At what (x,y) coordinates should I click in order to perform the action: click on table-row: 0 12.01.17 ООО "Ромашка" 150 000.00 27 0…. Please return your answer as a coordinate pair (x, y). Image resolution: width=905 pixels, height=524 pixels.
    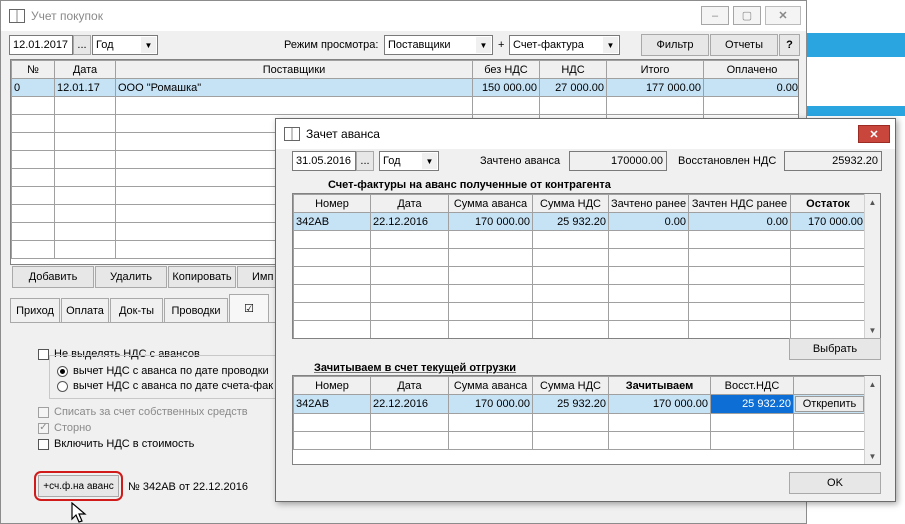
    Looking at the image, I should click on (404, 87).